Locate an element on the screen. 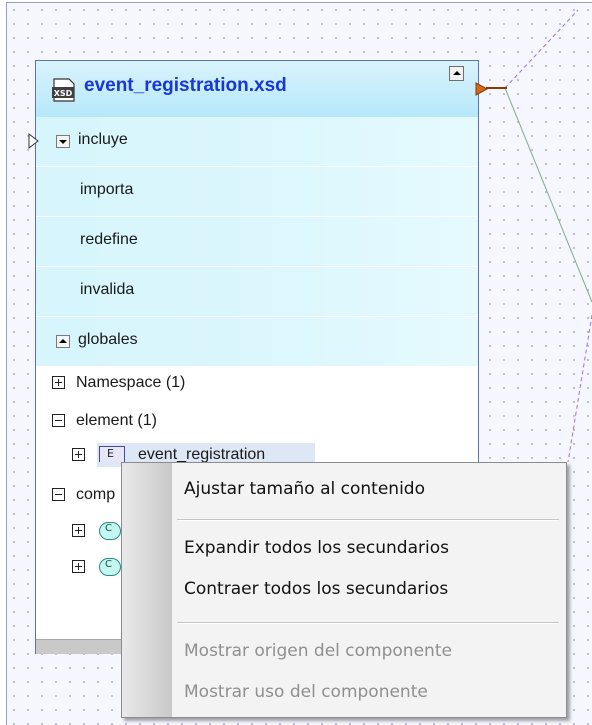 The image size is (592, 725). include-port-arrow-icon is located at coordinates (34, 141).